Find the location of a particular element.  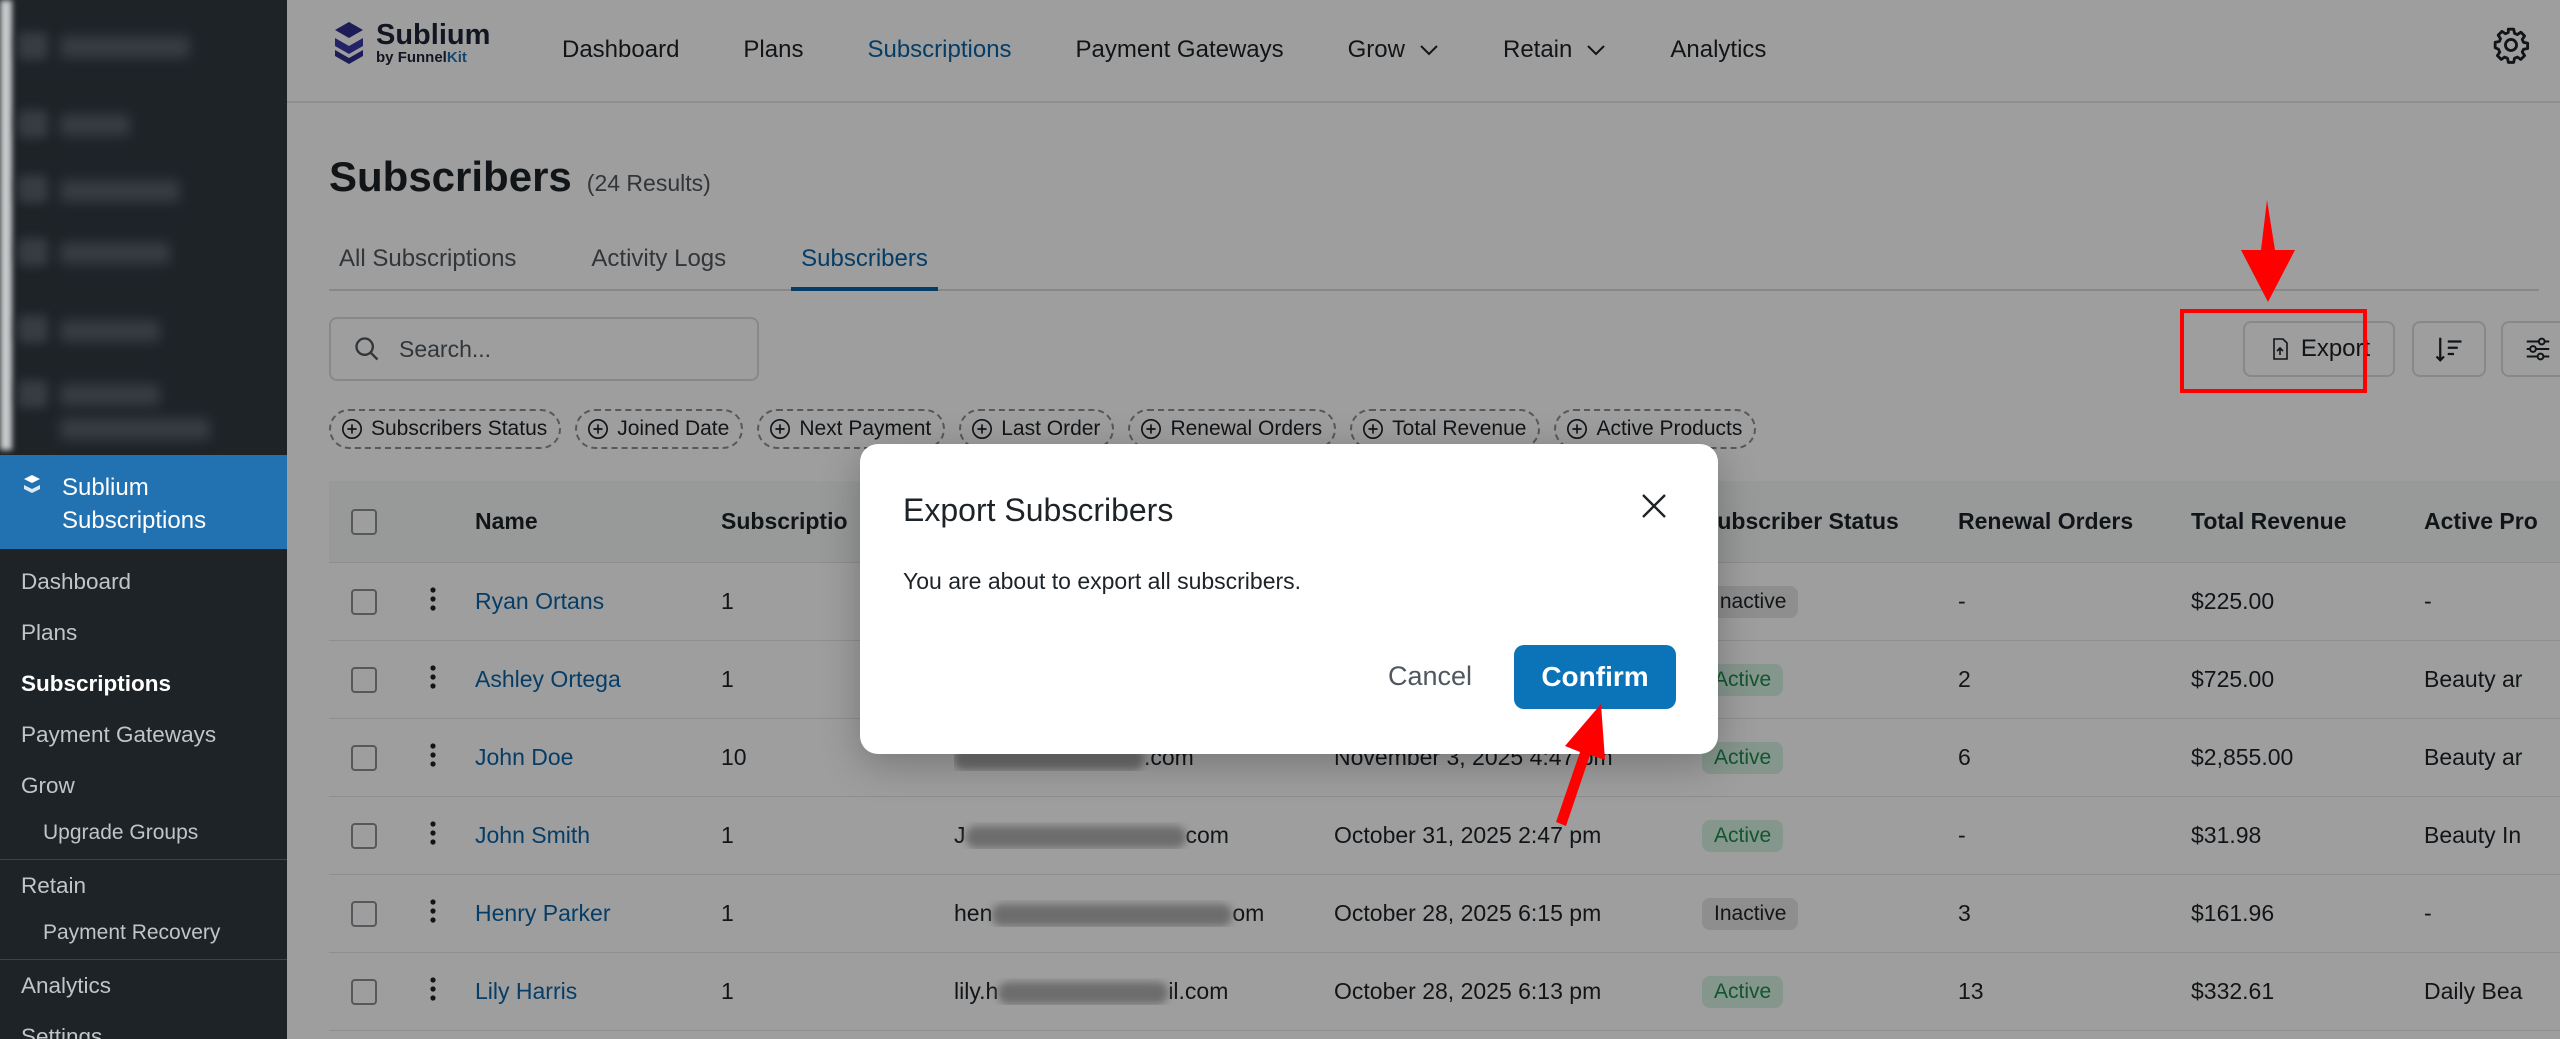

sidebar-plugin-sublium: Sublium Subscriptions is located at coordinates (143, 502).